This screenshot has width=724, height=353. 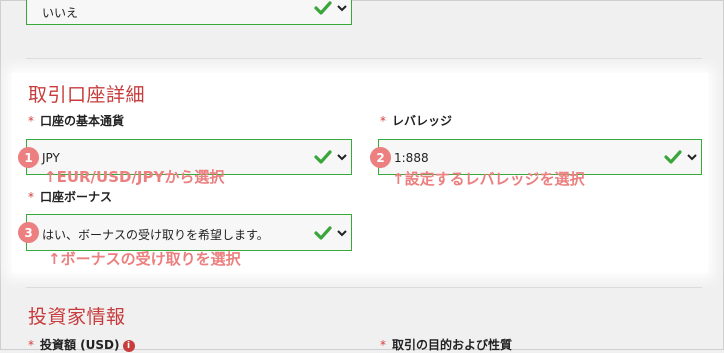 I want to click on annotation-bonus: ↑ボーナスの受け取りを選択, so click(x=144, y=259).